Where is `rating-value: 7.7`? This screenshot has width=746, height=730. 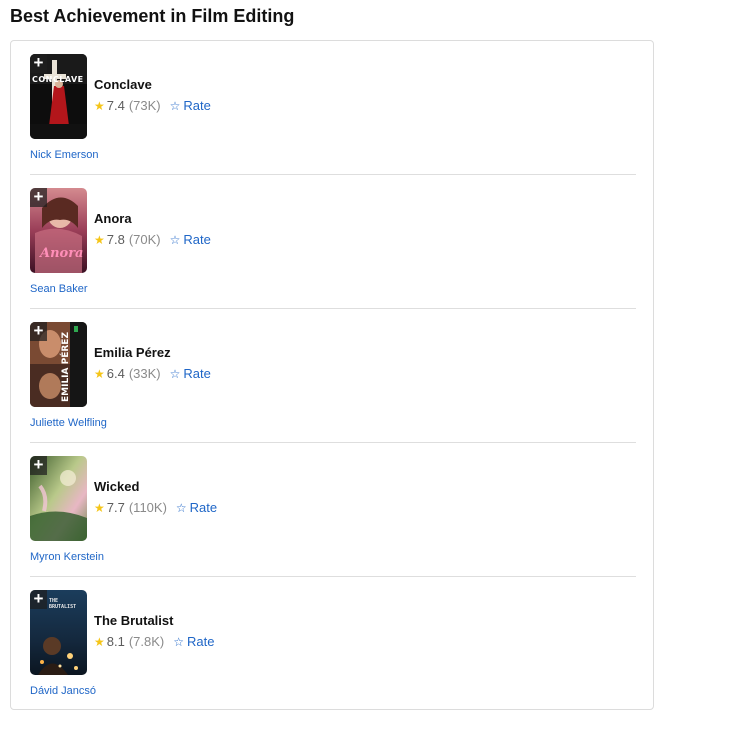
rating-value: 7.7 is located at coordinates (115, 507).